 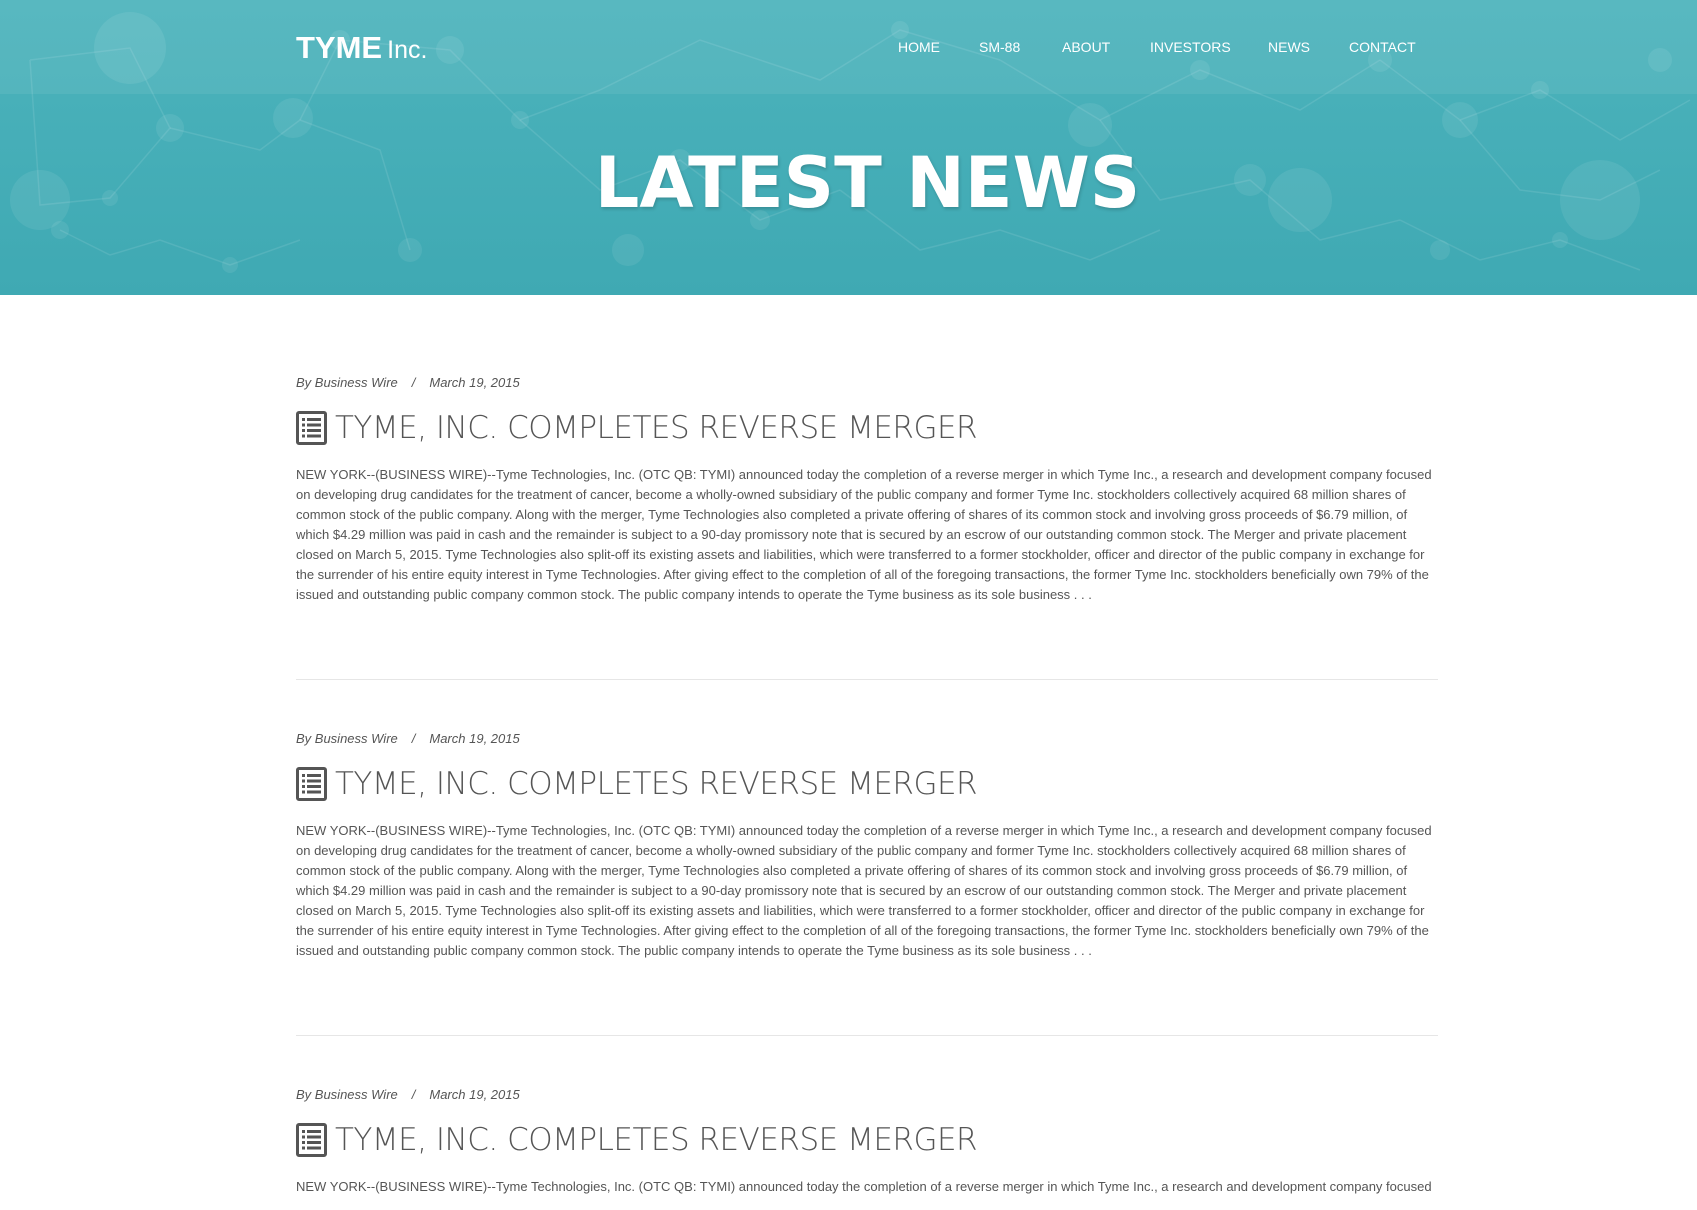 I want to click on nav-contact: CONTACT, so click(x=1382, y=47).